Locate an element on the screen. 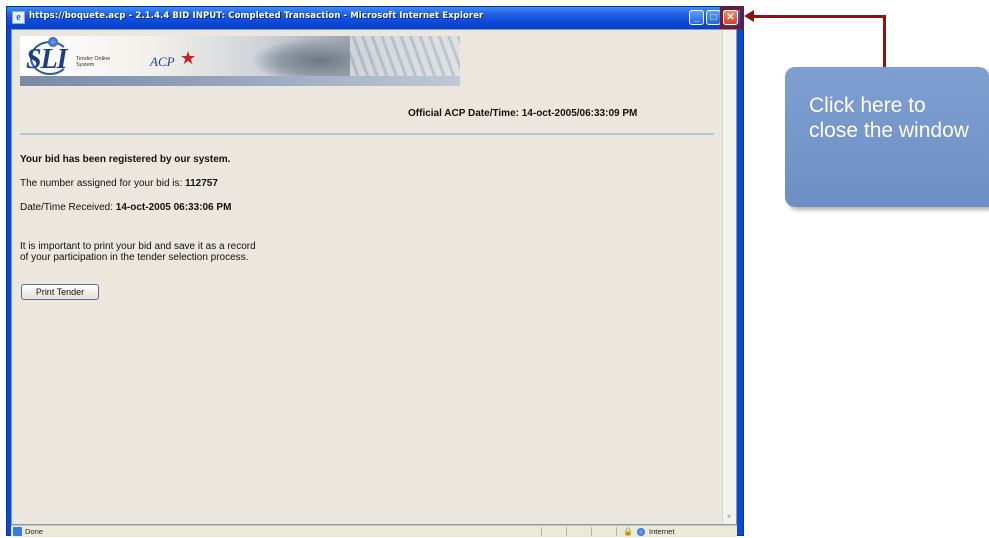 The width and height of the screenshot is (989, 538). received-label: Date/Time Received: is located at coordinates (68, 207).